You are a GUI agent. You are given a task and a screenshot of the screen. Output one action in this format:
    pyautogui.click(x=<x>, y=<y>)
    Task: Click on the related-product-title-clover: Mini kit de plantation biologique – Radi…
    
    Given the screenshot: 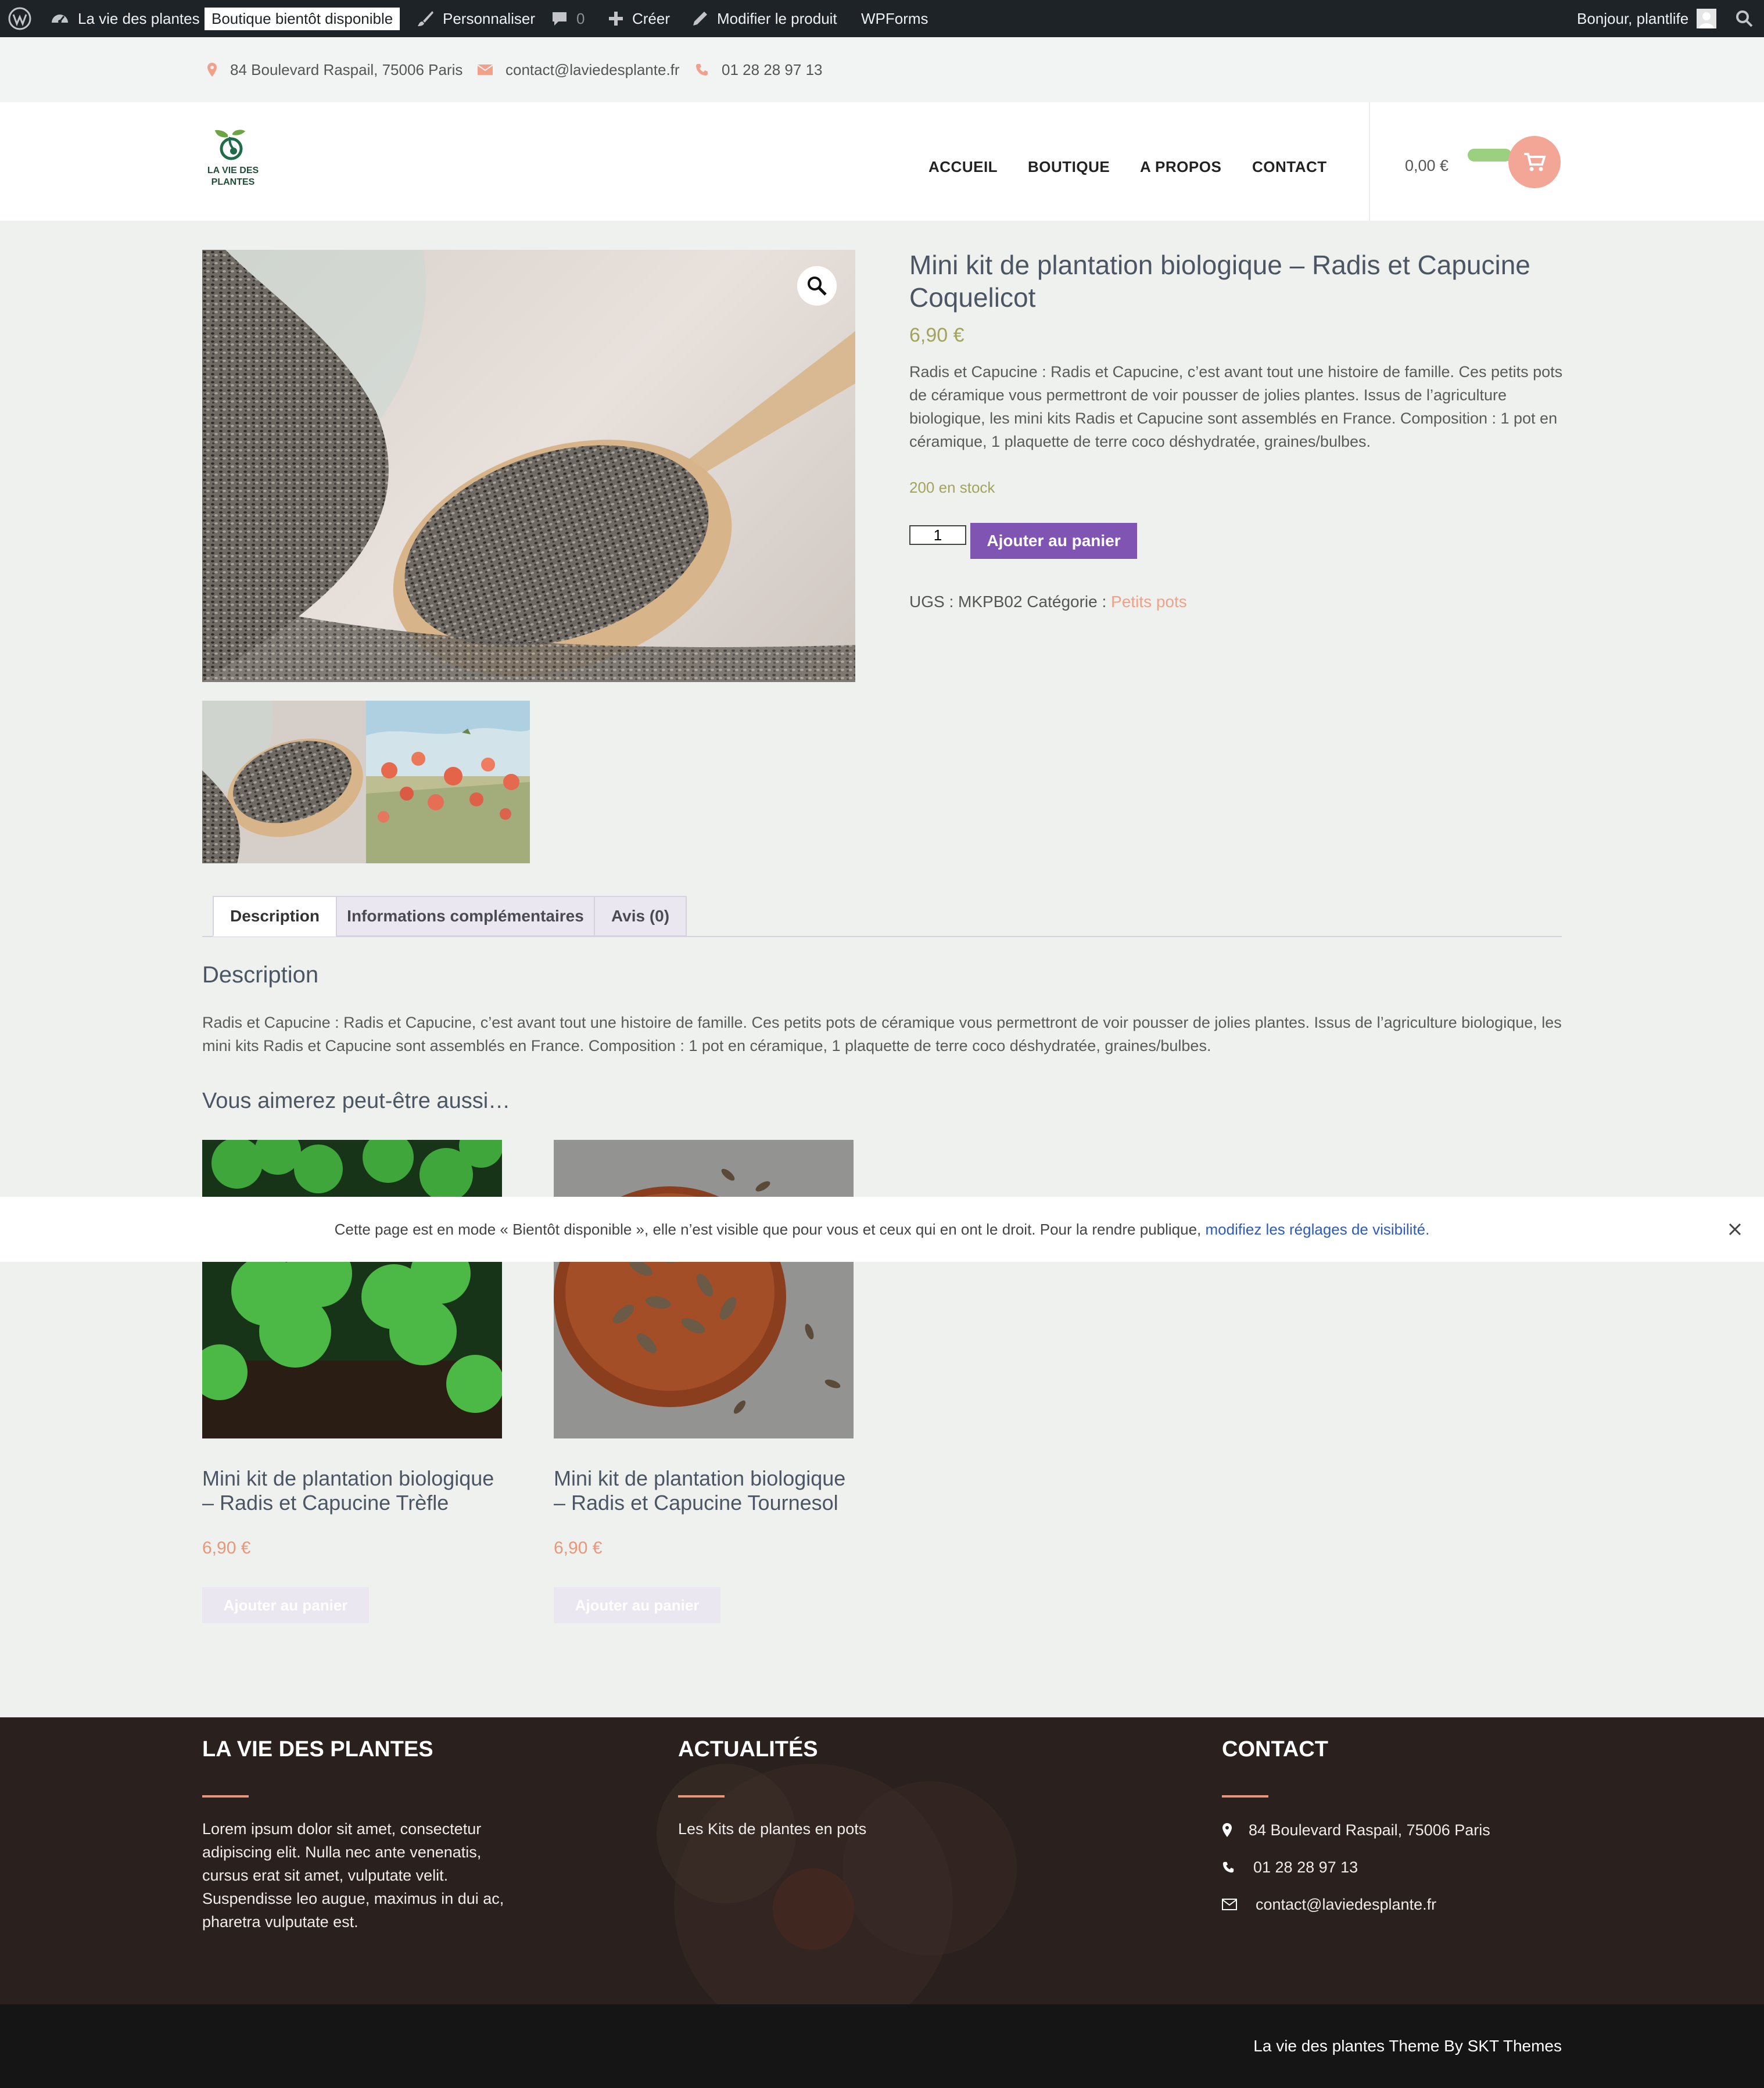 What is the action you would take?
    pyautogui.click(x=353, y=1490)
    